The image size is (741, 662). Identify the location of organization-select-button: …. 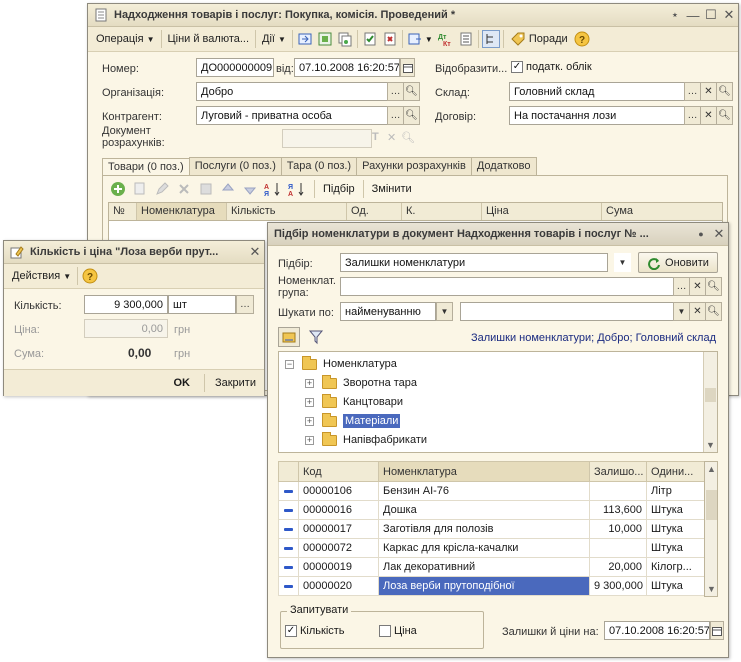
(395, 91).